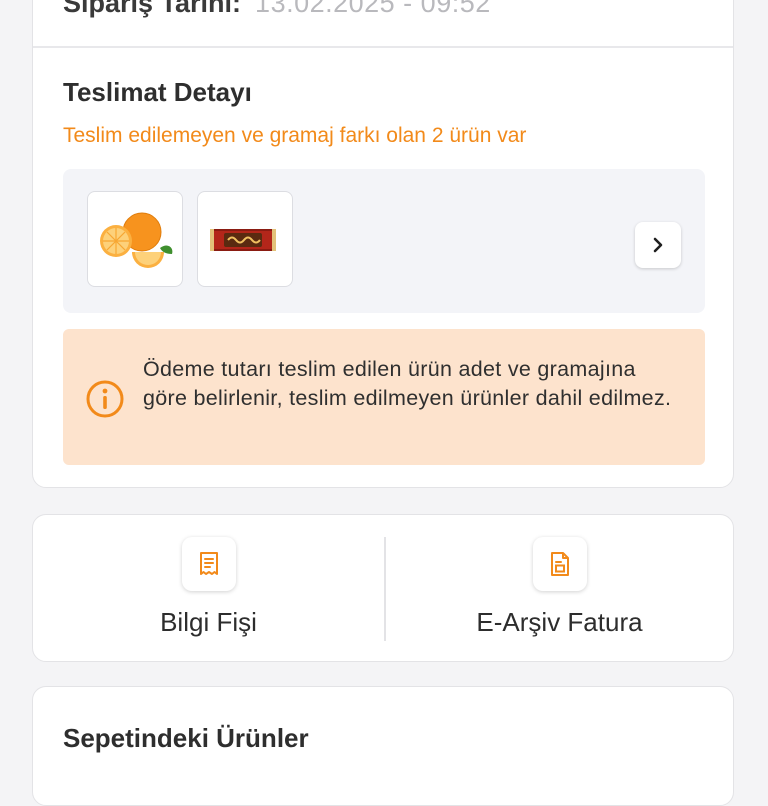 The width and height of the screenshot is (768, 806). I want to click on next-products-button, so click(658, 245).